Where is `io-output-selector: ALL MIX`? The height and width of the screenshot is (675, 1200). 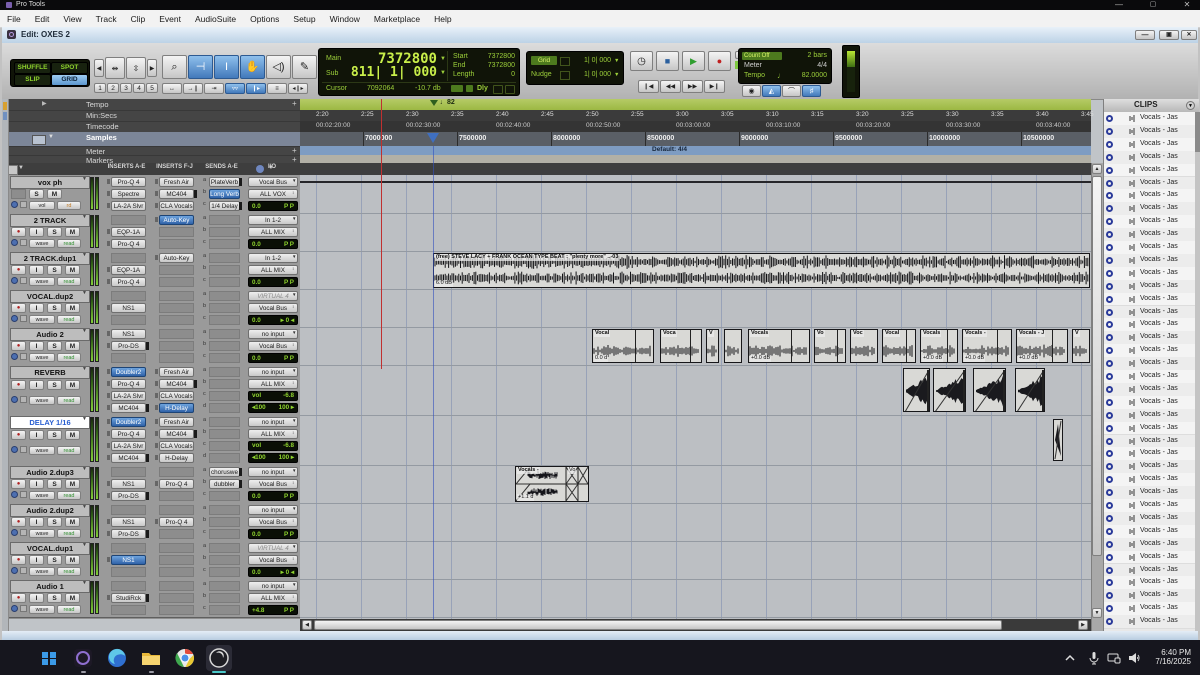
io-output-selector: ALL MIX is located at coordinates (273, 383).